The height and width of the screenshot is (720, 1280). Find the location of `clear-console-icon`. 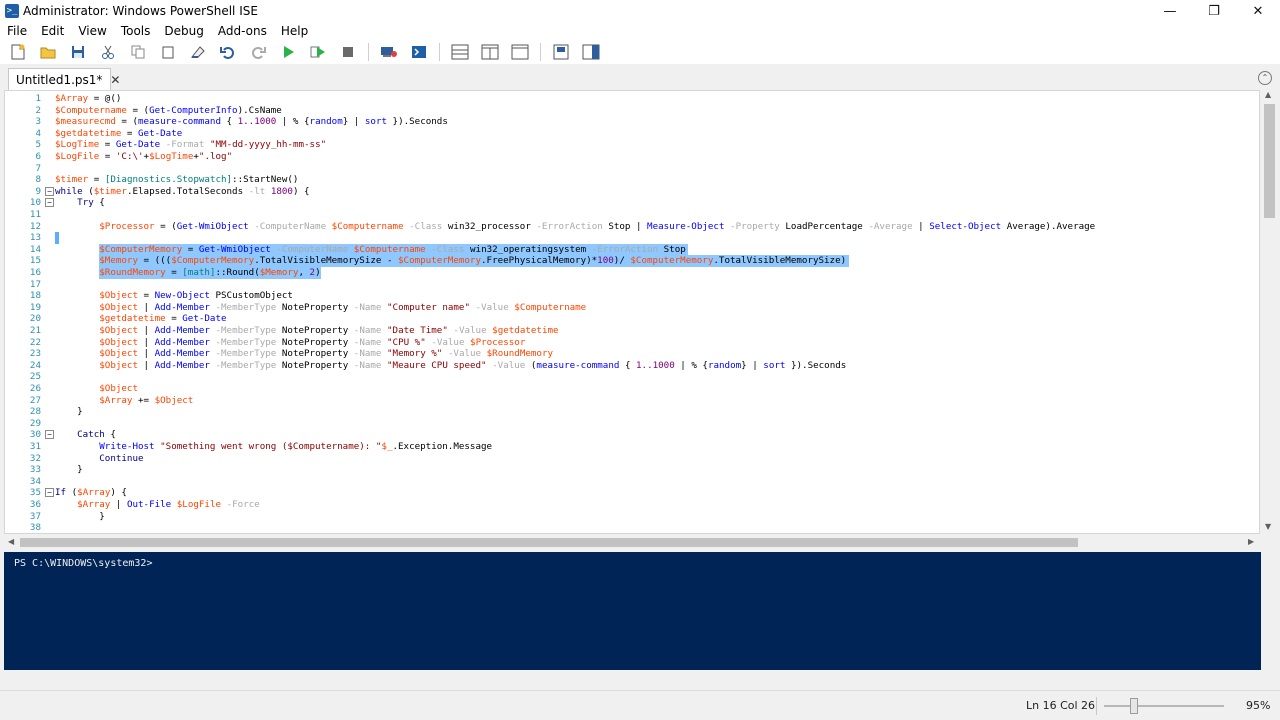

clear-console-icon is located at coordinates (198, 52).